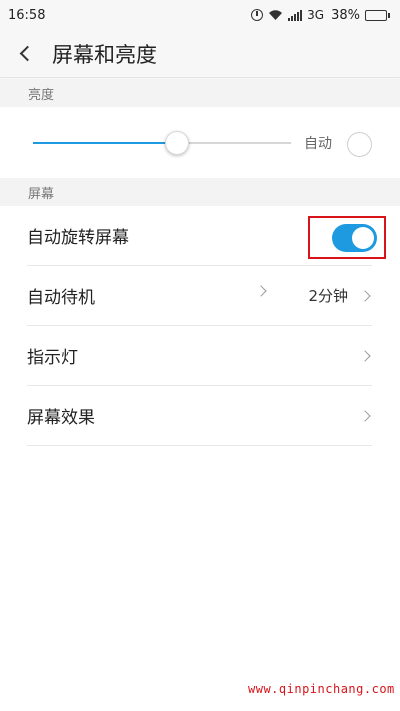 The width and height of the screenshot is (400, 711). I want to click on brightness-row: 自动, so click(200, 141).